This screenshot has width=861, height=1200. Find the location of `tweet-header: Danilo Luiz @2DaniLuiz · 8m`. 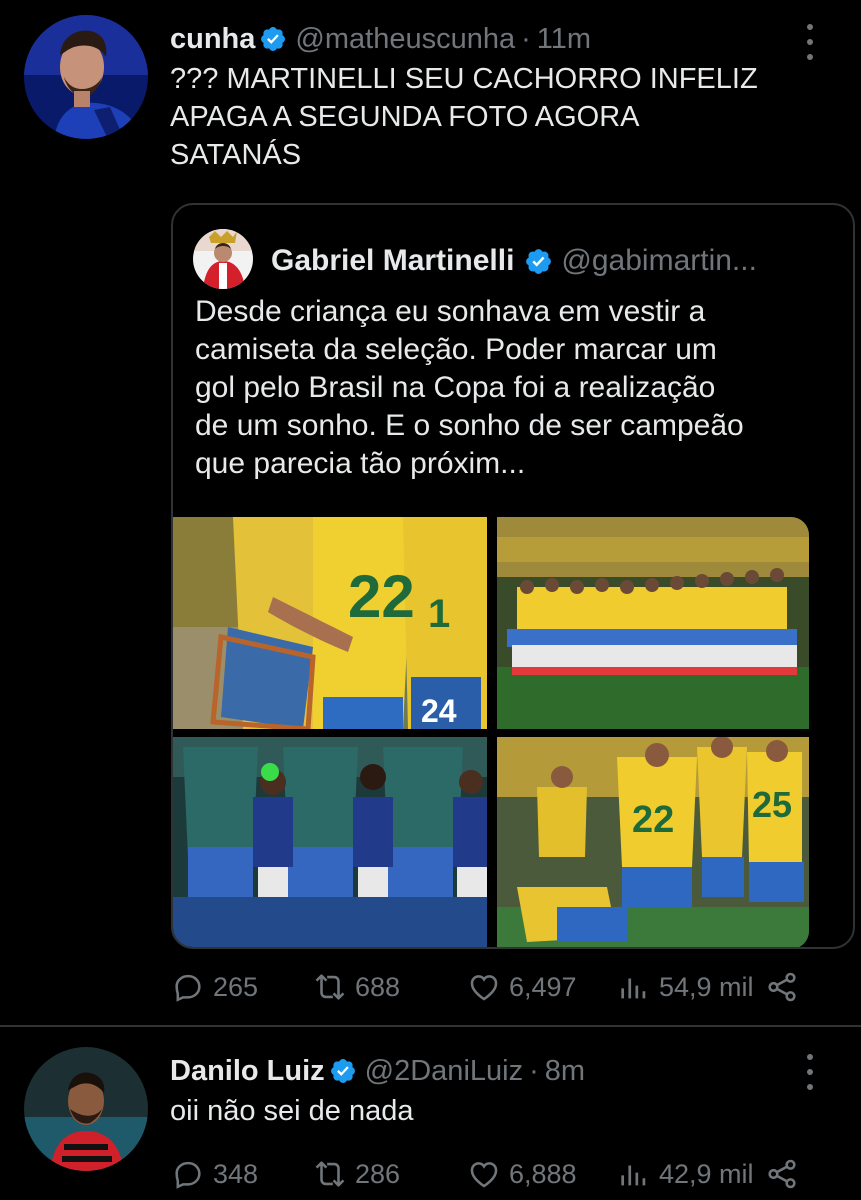

tweet-header: Danilo Luiz @2DaniLuiz · 8m is located at coordinates (377, 1071).